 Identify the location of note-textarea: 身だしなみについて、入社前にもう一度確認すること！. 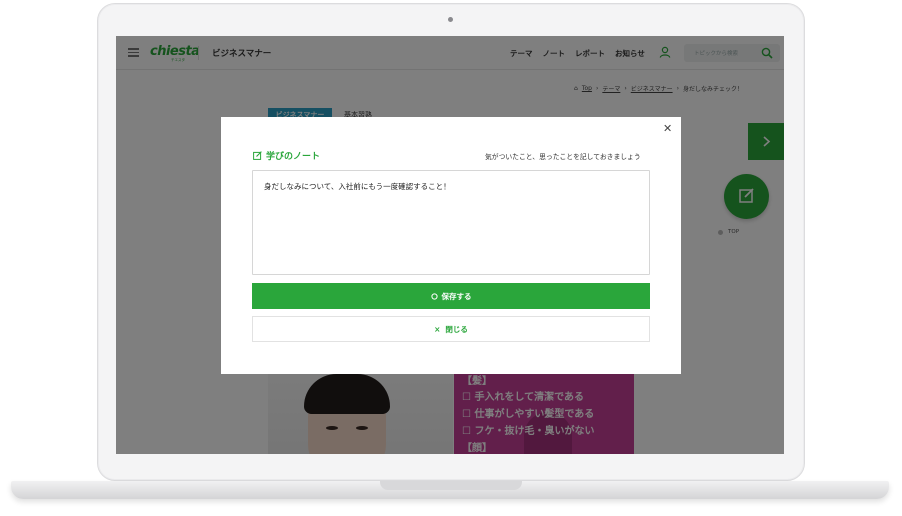
(451, 222).